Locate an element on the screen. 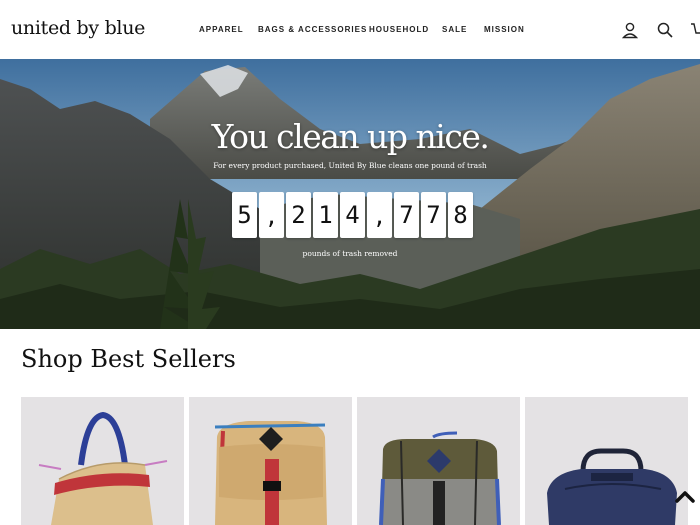  account-icon is located at coordinates (630, 30).